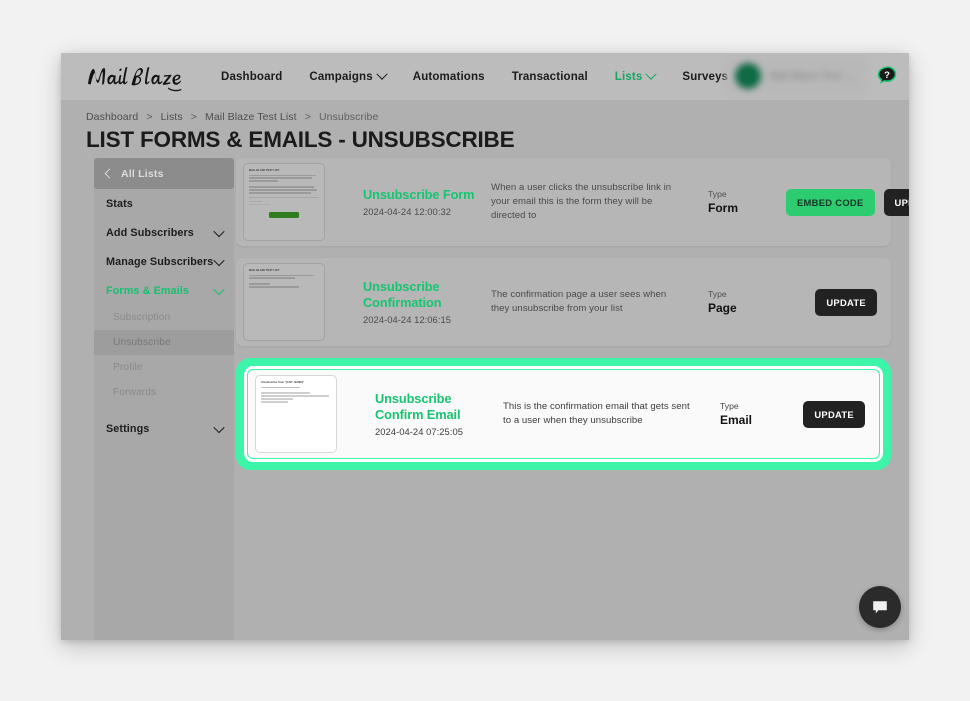  What do you see at coordinates (407, 211) in the screenshot?
I see `card-date: 2024-04-24 12:00:32` at bounding box center [407, 211].